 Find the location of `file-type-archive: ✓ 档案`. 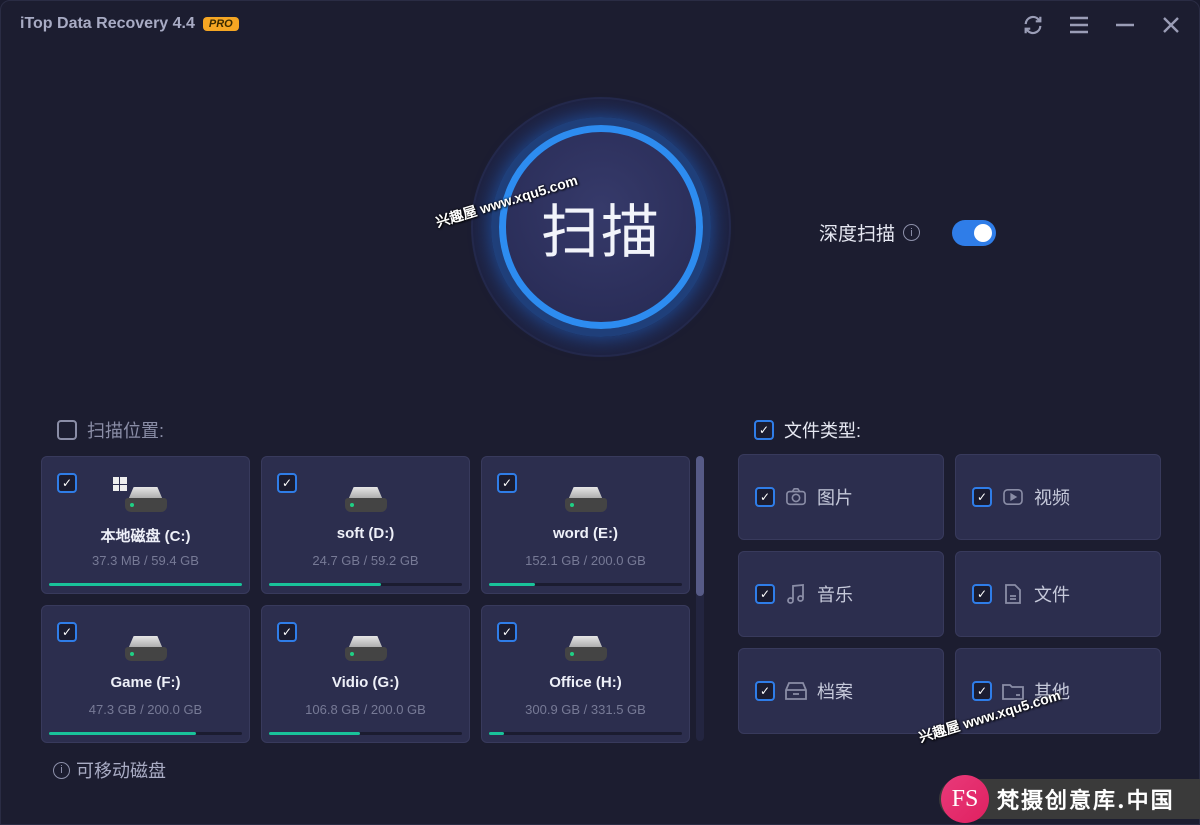

file-type-archive: ✓ 档案 is located at coordinates (841, 691).